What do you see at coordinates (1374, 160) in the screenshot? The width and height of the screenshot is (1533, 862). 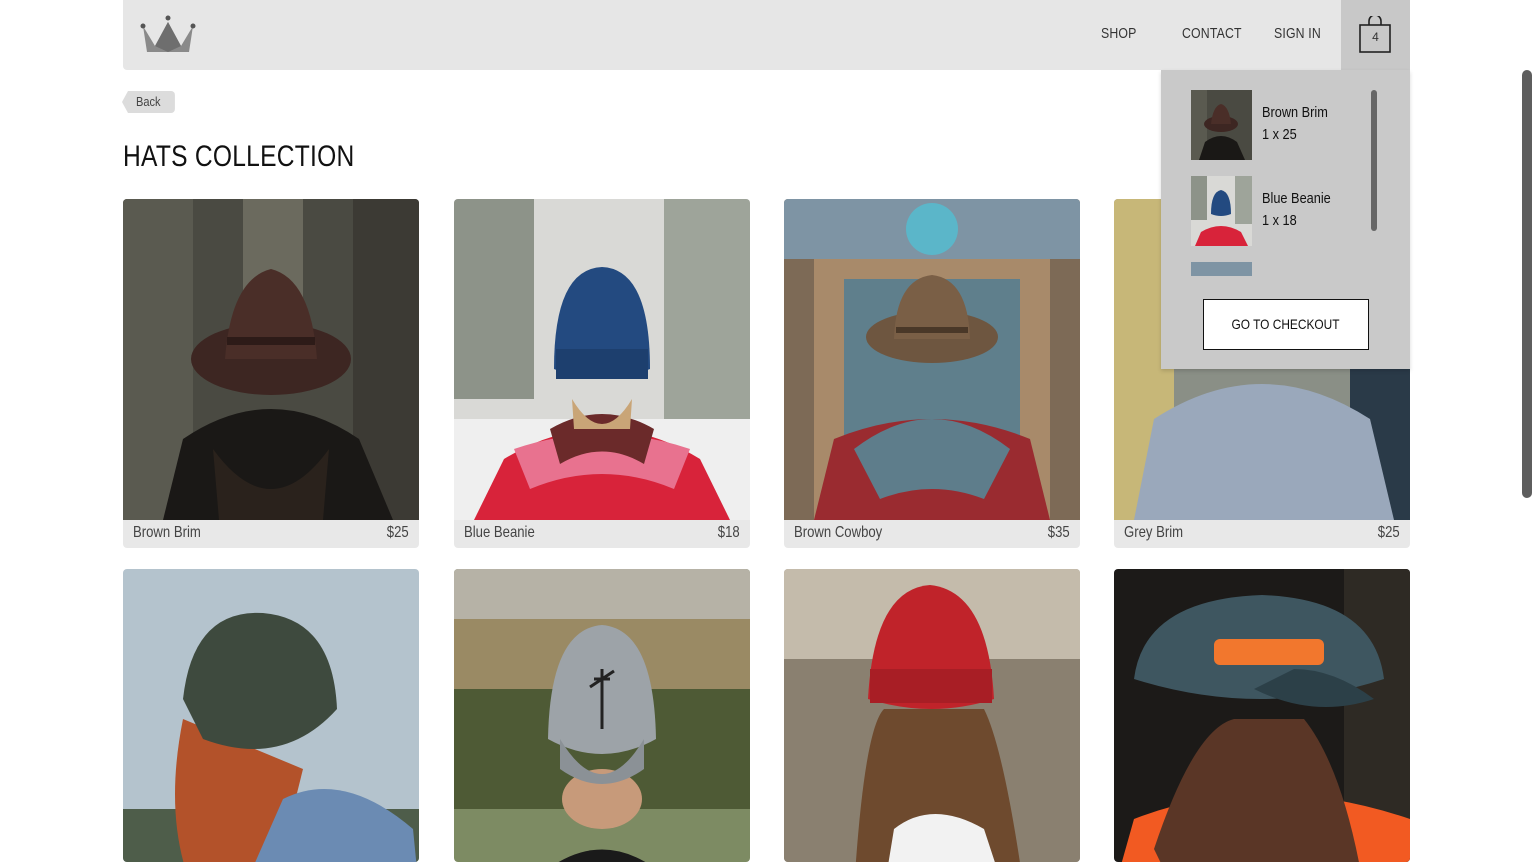 I see `cart-scrollbar` at bounding box center [1374, 160].